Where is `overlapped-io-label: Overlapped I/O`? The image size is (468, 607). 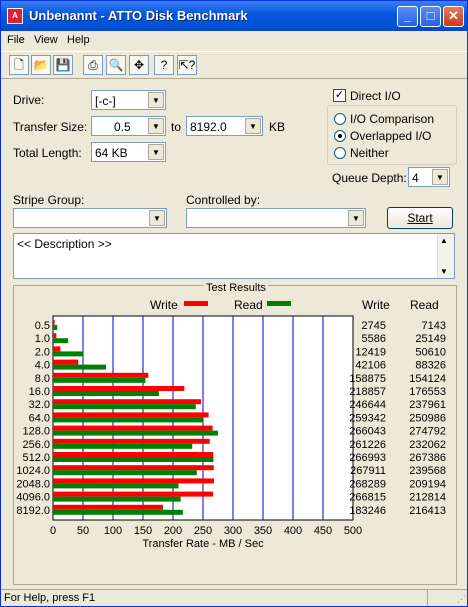 overlapped-io-label: Overlapped I/O is located at coordinates (391, 136).